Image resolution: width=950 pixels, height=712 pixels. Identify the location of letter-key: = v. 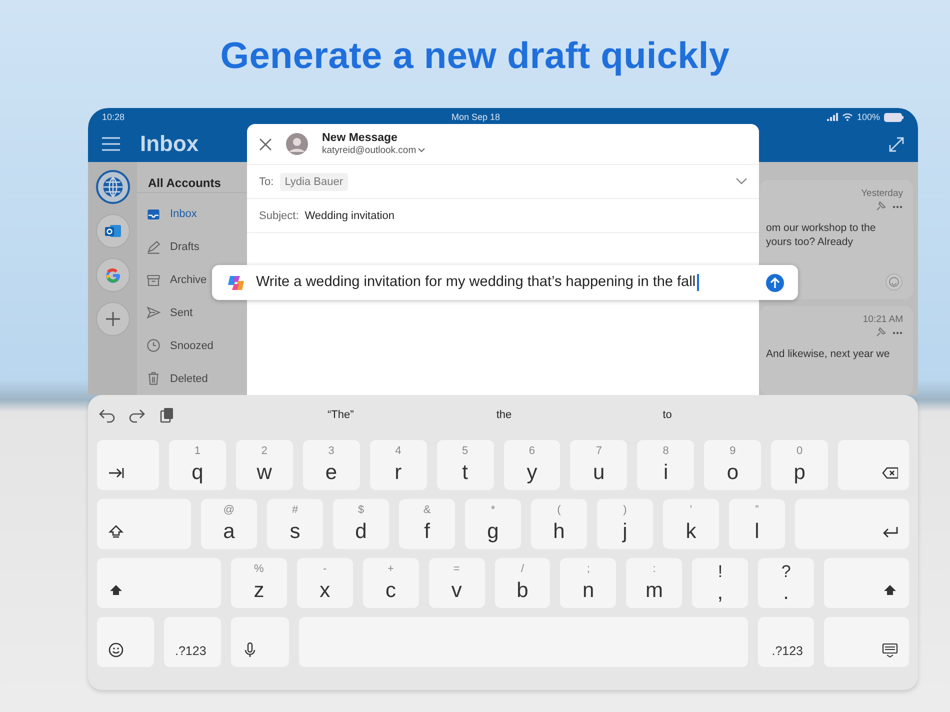
(456, 583).